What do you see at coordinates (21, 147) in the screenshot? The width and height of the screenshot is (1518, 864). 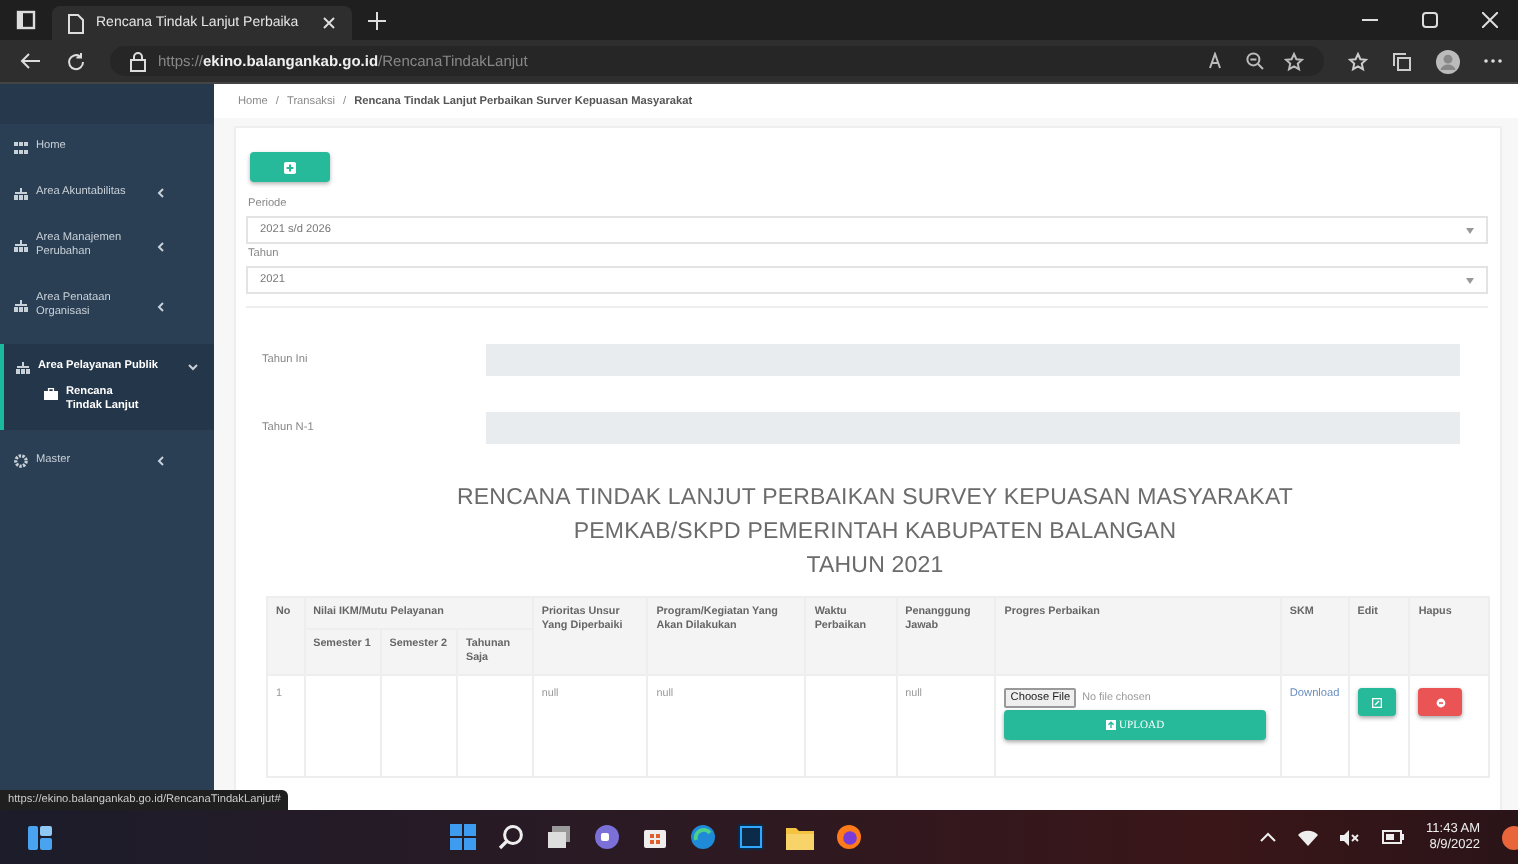 I see `grid-icon` at bounding box center [21, 147].